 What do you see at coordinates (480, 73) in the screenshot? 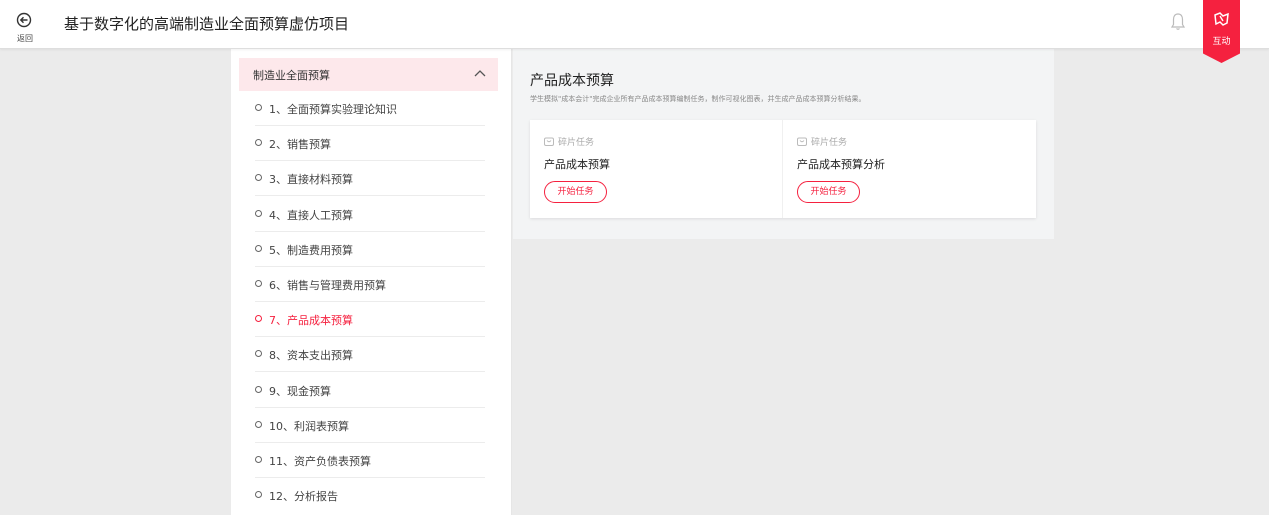
I see `chevron-up-icon` at bounding box center [480, 73].